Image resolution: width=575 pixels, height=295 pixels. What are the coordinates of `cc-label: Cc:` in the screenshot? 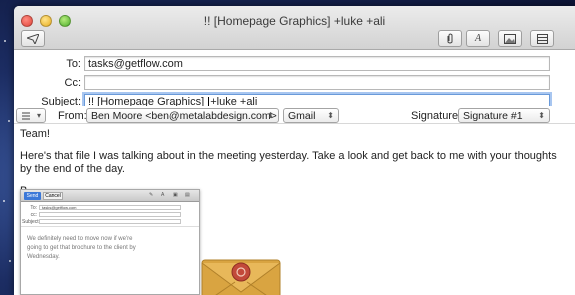 It's located at (73, 83).